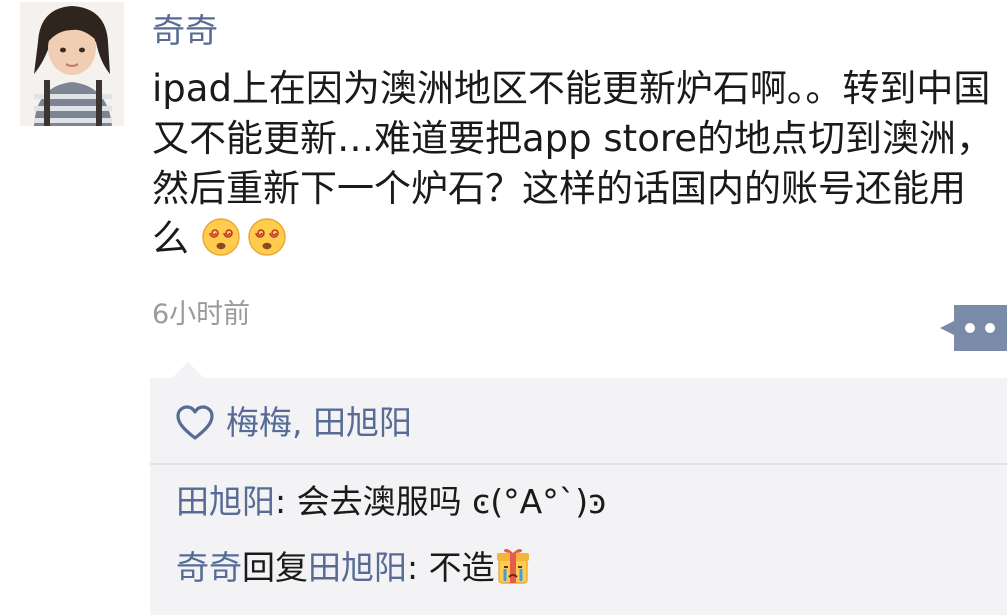  I want to click on more-dots-icon, so click(973, 328).